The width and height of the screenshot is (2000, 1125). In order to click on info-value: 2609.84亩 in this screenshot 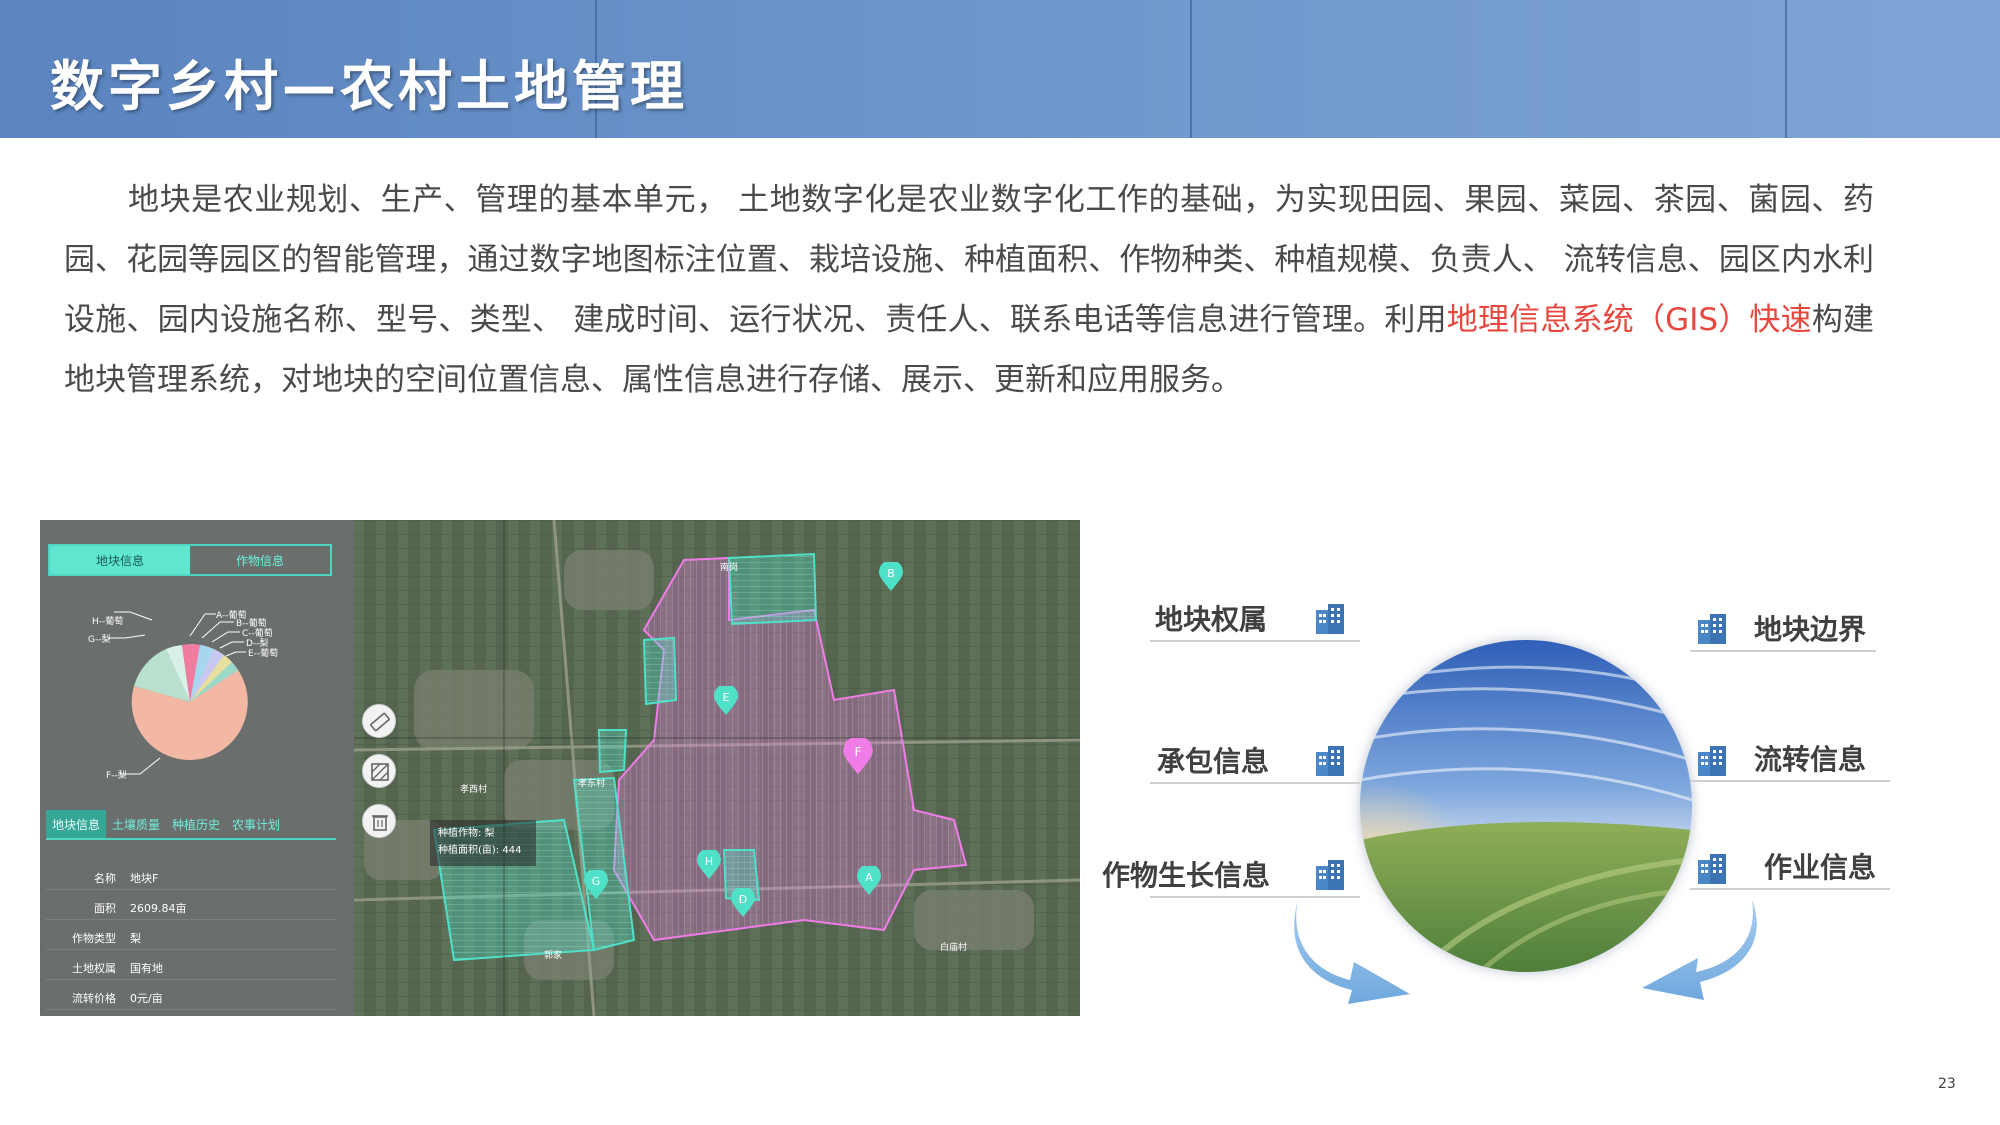, I will do `click(158, 908)`.